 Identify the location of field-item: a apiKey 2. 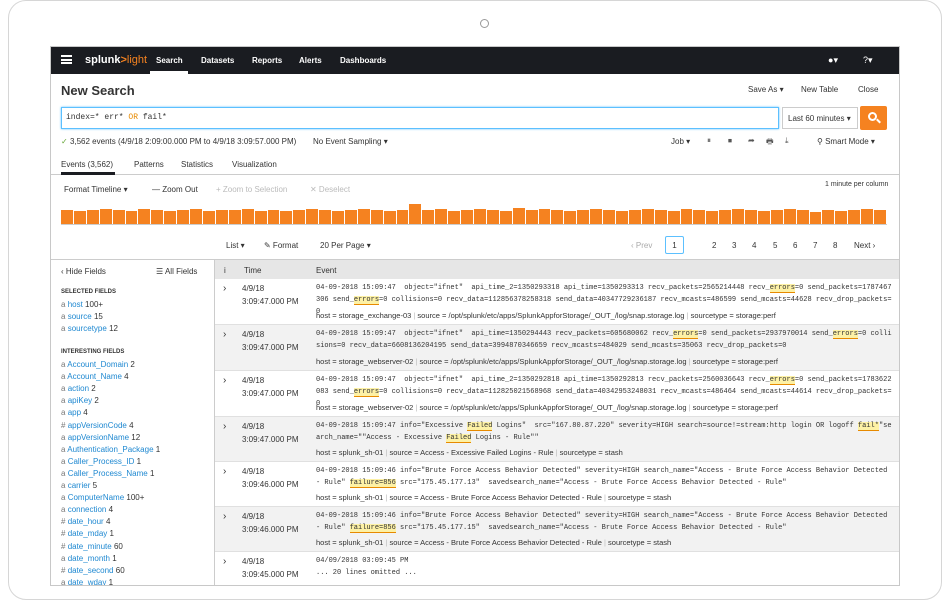
(80, 400).